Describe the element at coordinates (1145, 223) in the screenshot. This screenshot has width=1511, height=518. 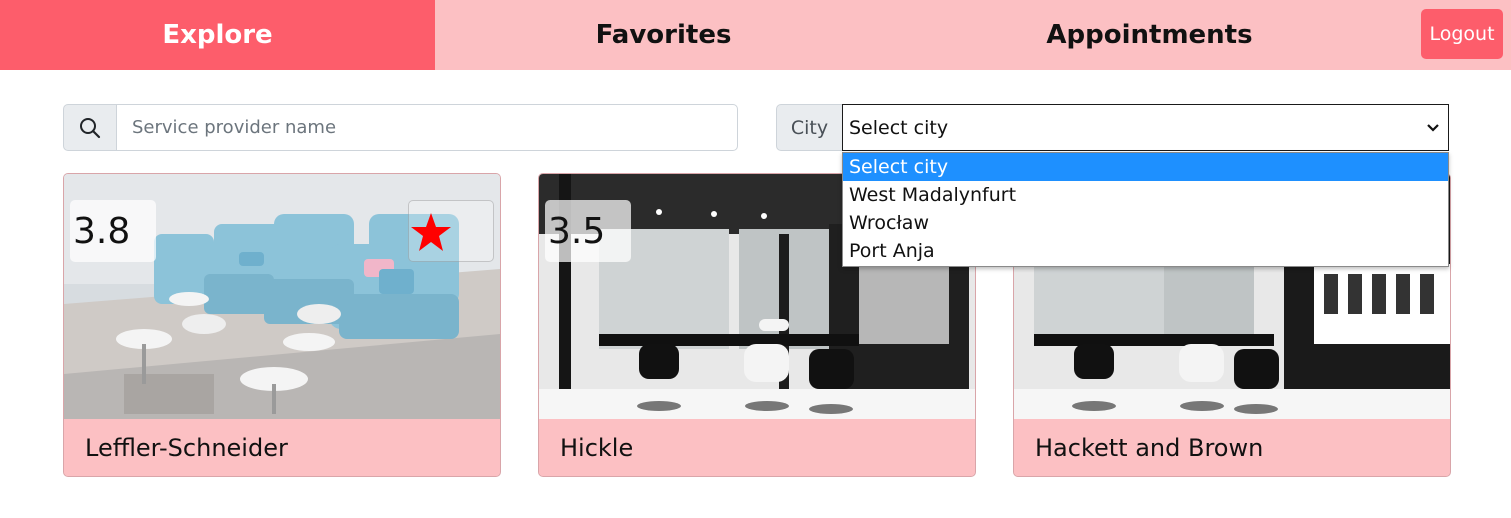
I see `city-option: Wrocław` at that location.